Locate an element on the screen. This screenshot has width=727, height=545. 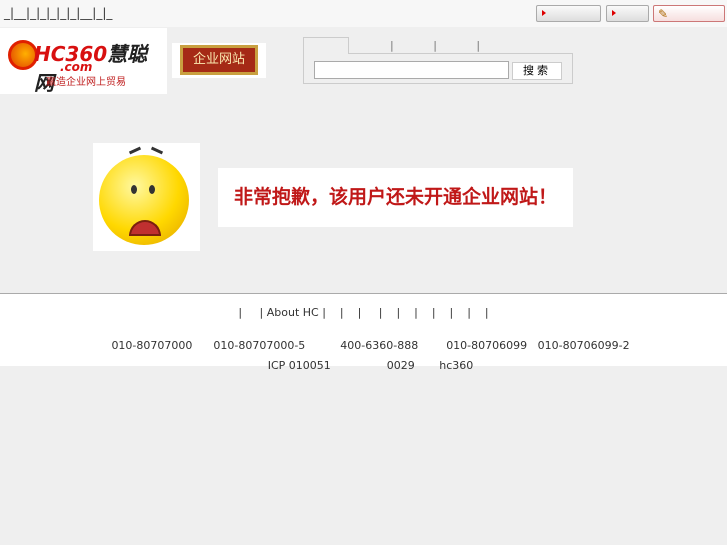
hc360-logo: HC360慧聪网 .com 赢造企业网上贸易 is located at coordinates (83, 61).